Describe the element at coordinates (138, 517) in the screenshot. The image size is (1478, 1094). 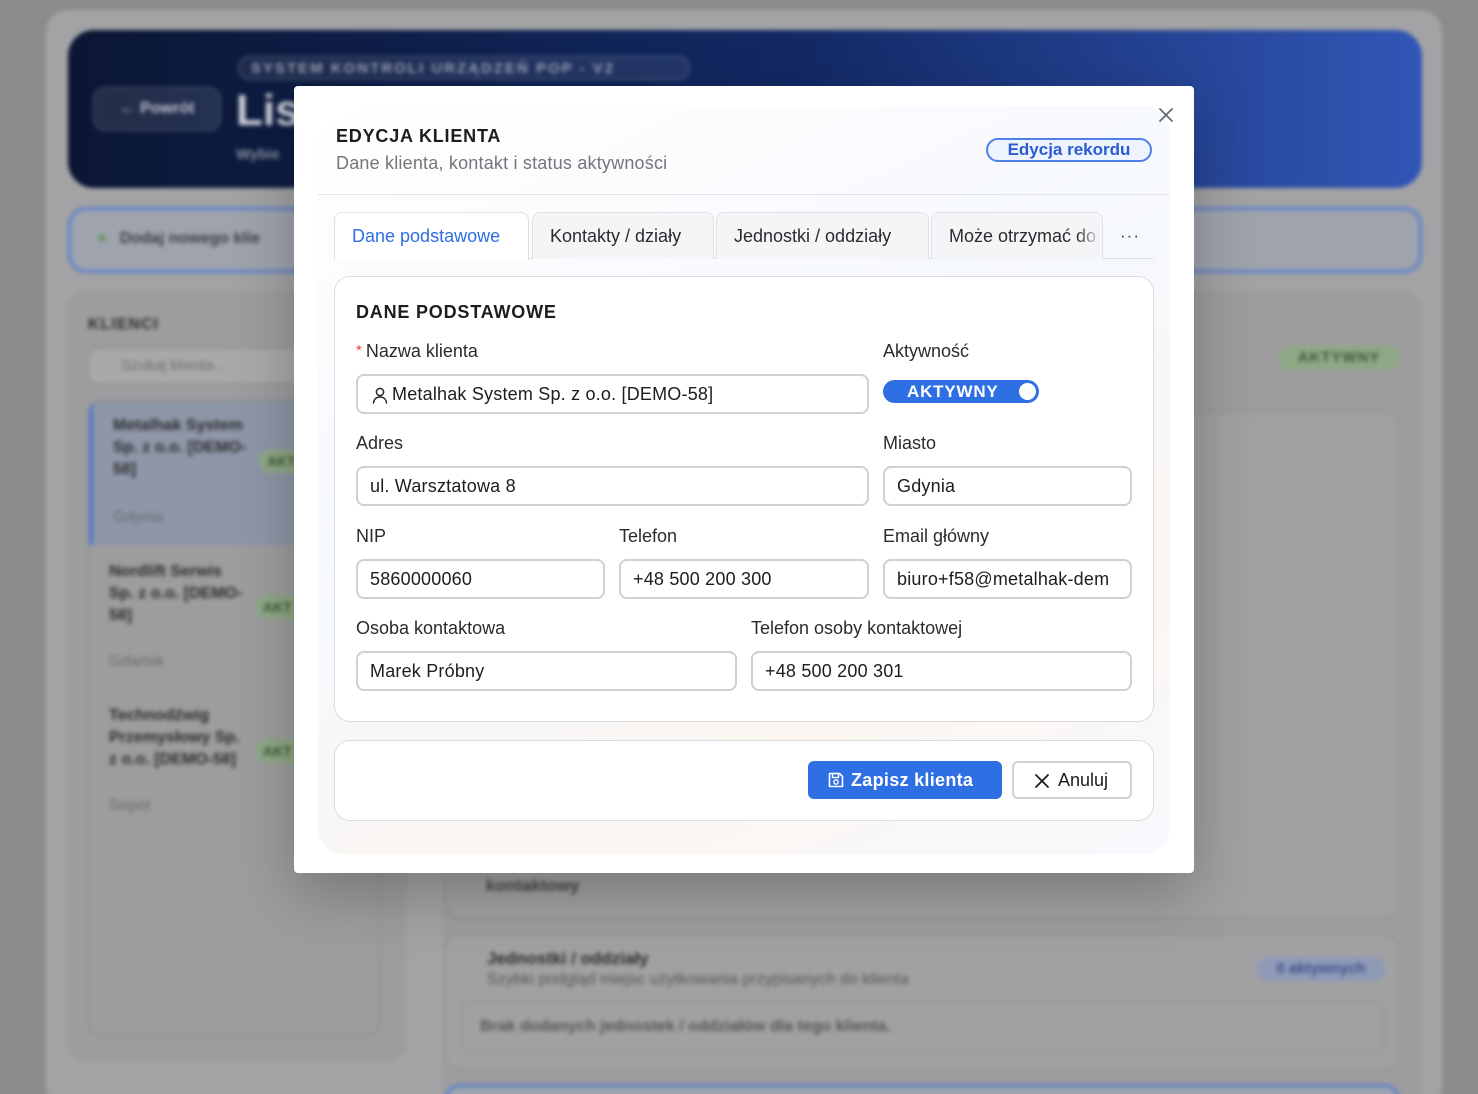
I see `client-city: Gdynia` at that location.